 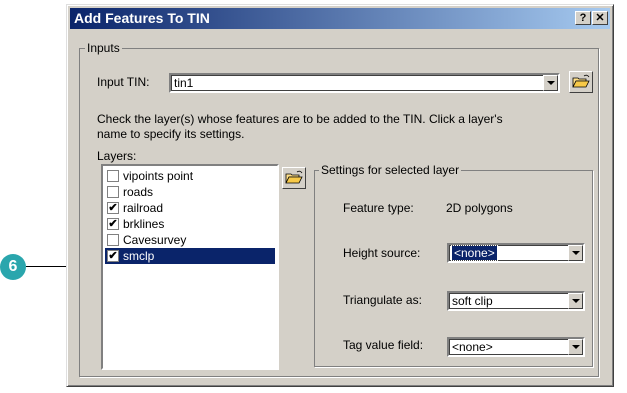 I want to click on height-source-select: <none>, so click(x=516, y=253).